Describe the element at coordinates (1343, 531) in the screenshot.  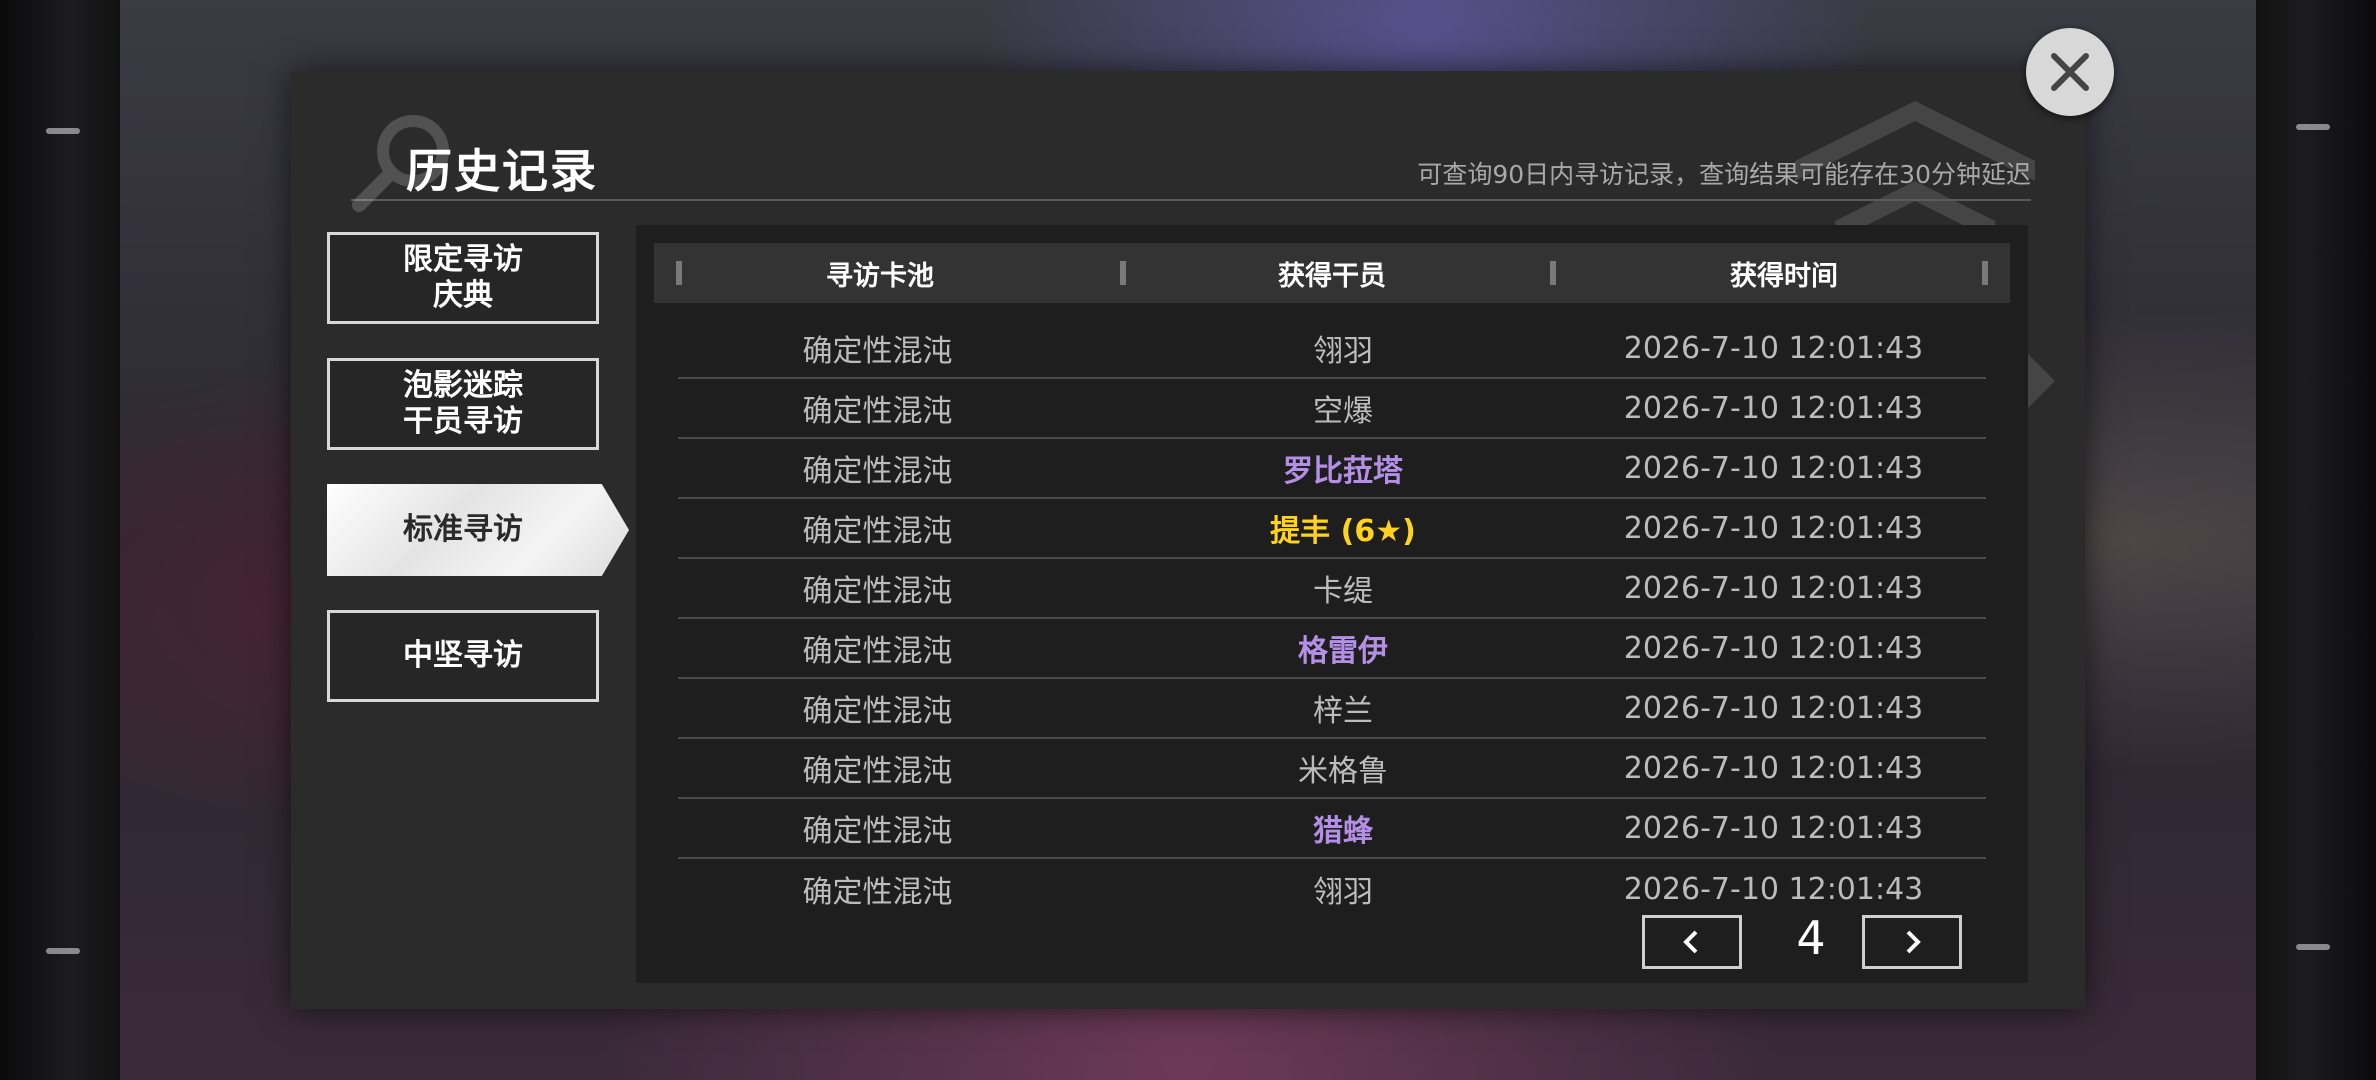
I see `operator-cell: 提丰 (6★)` at that location.